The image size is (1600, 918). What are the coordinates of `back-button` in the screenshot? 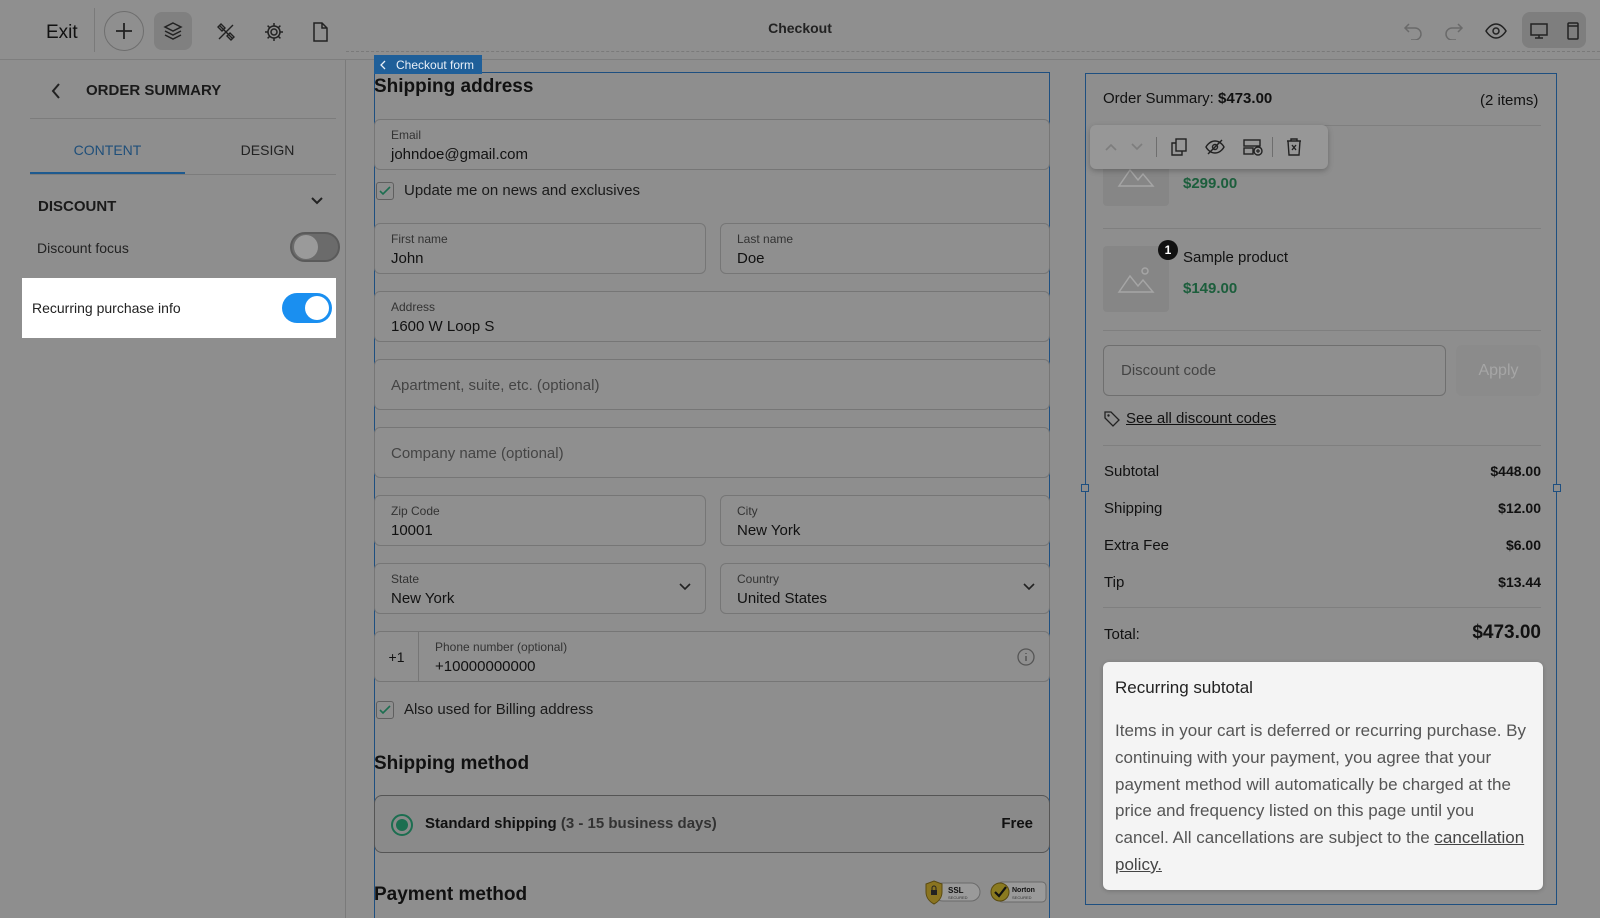 It's located at (56, 91).